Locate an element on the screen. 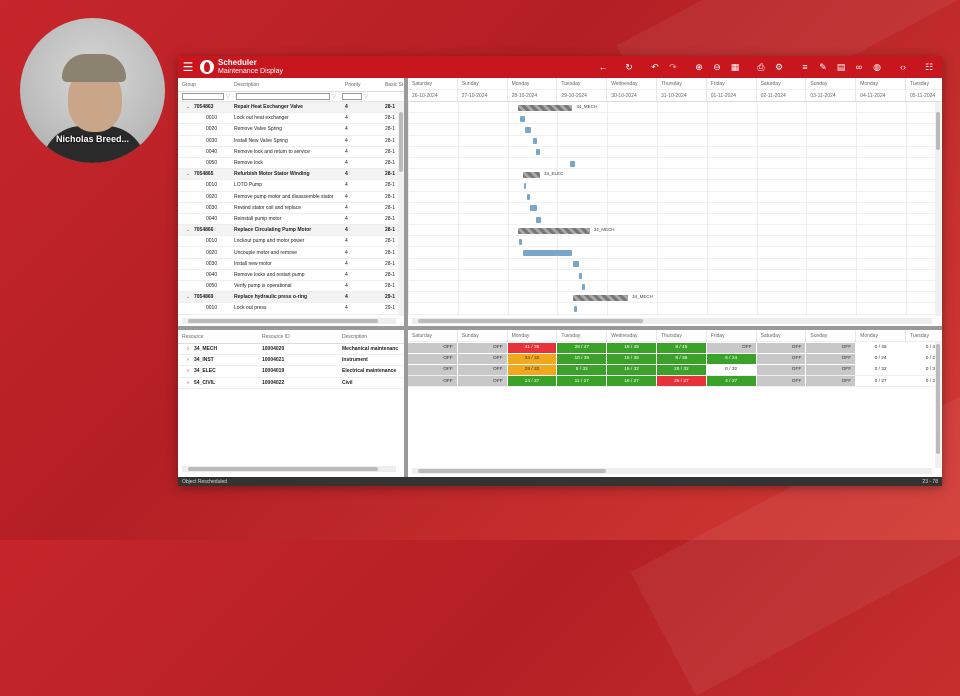  edit-icon: ✎ is located at coordinates (823, 67).